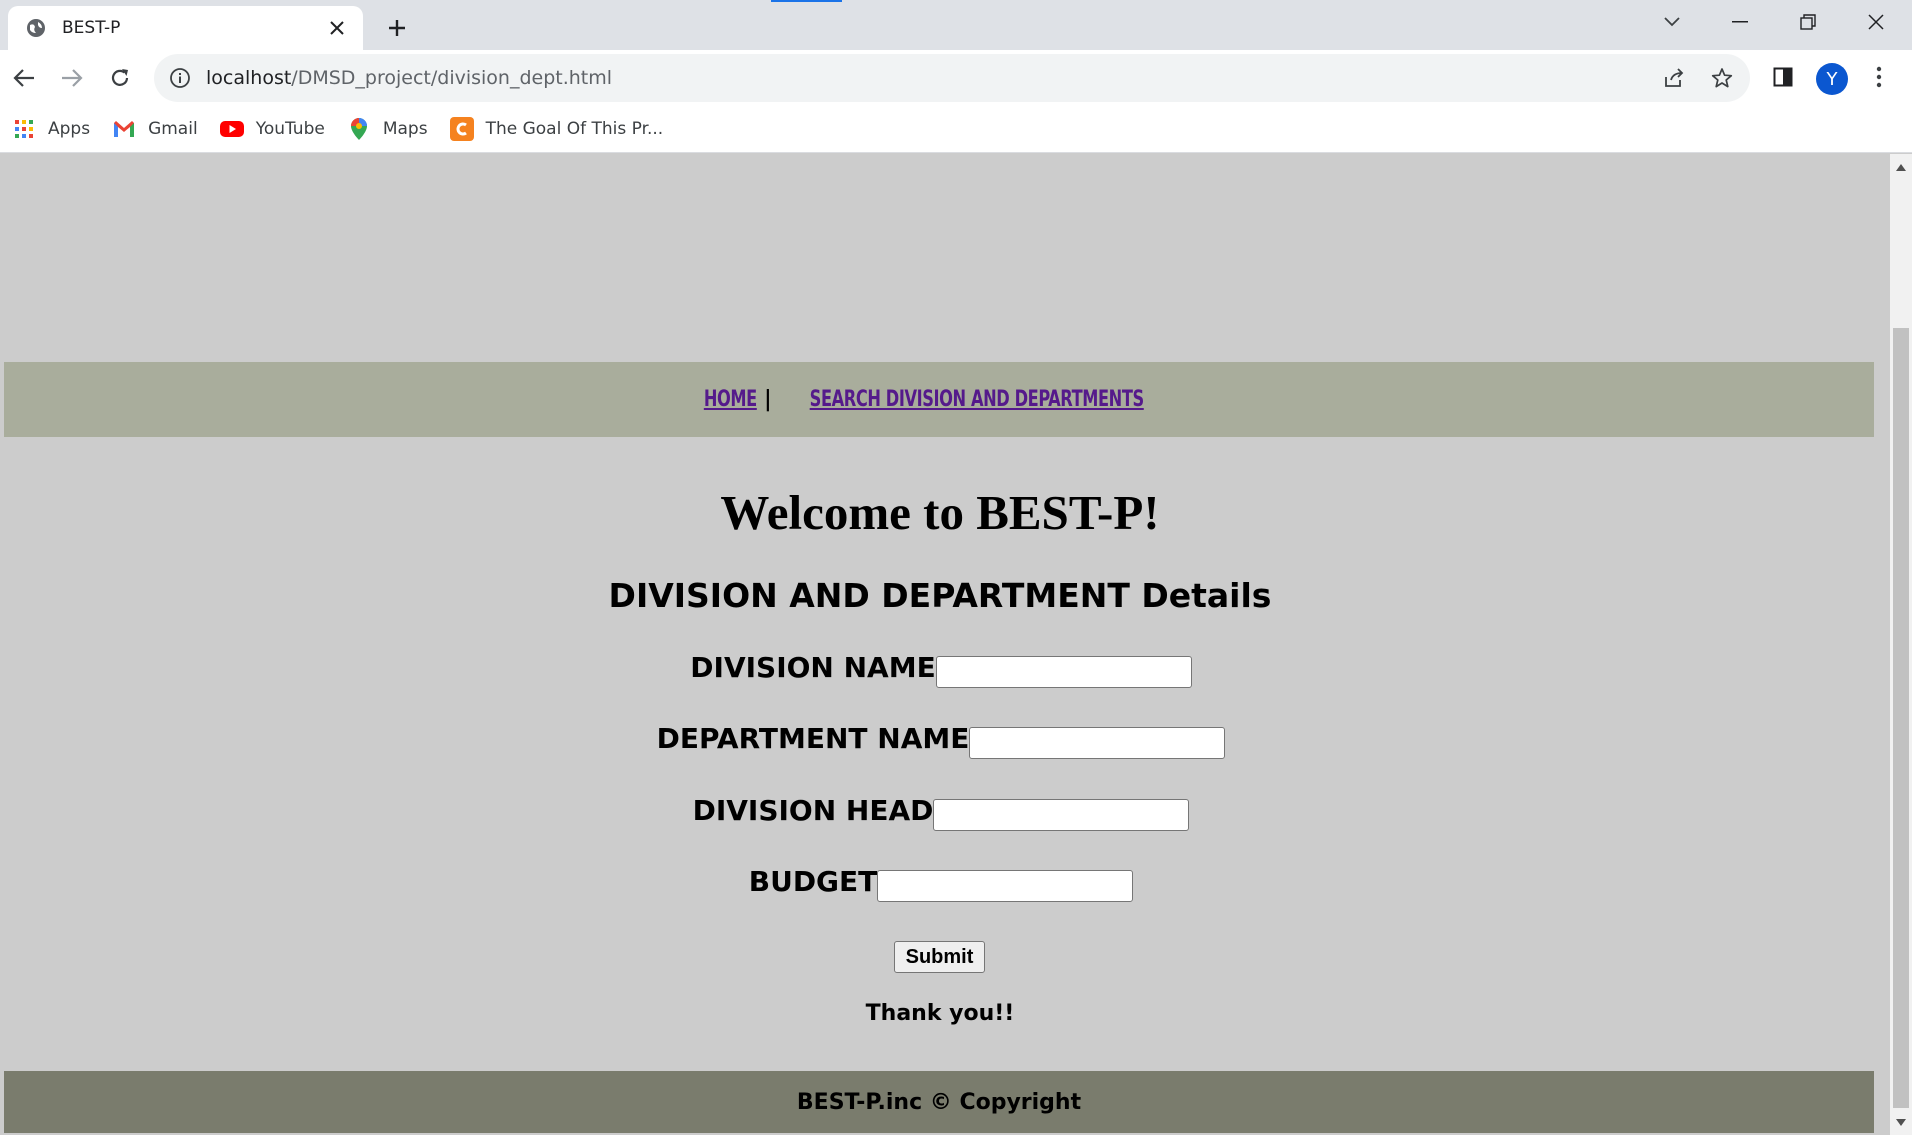  I want to click on welcome-heading: Welcome to BEST-P!, so click(940, 512).